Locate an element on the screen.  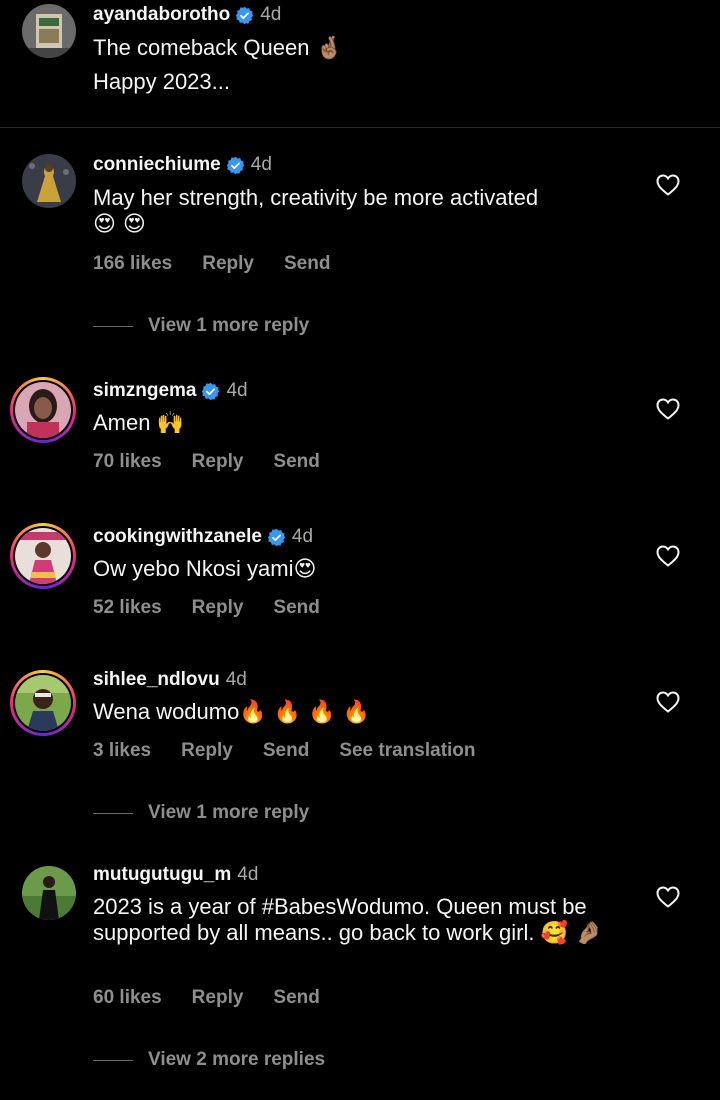
fire-emoji: 🔥 🔥 🔥 🔥 is located at coordinates (304, 713).